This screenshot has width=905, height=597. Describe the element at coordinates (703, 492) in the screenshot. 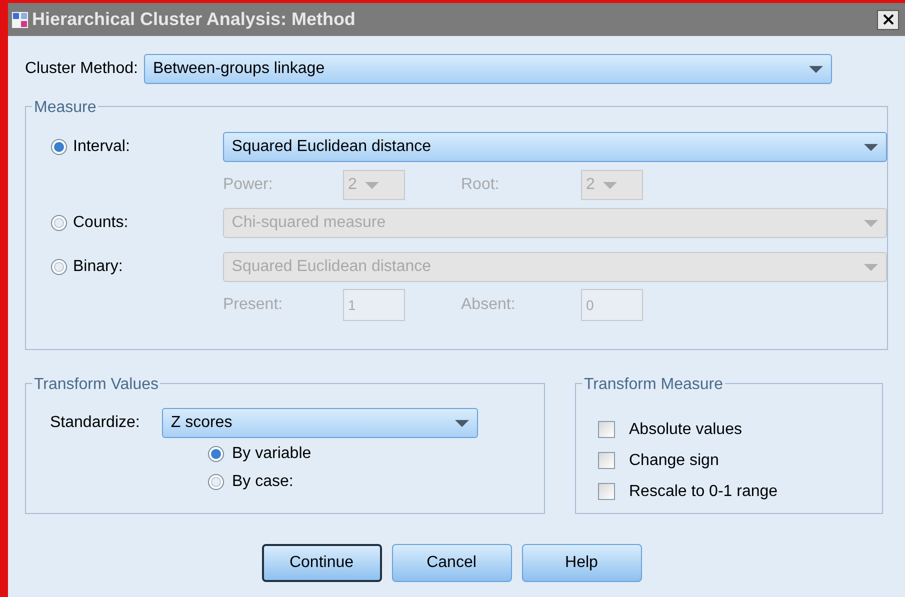

I see `checkbox-label: Rescale to 0-1 range` at that location.